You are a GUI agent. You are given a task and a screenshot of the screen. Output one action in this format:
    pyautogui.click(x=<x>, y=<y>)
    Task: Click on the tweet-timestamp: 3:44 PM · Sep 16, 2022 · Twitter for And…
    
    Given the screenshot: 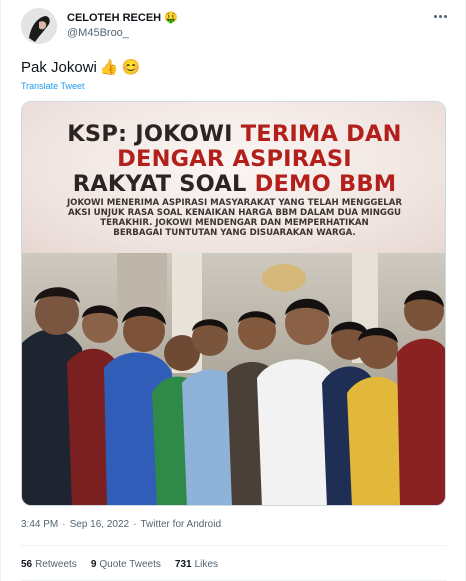 What is the action you would take?
    pyautogui.click(x=121, y=524)
    